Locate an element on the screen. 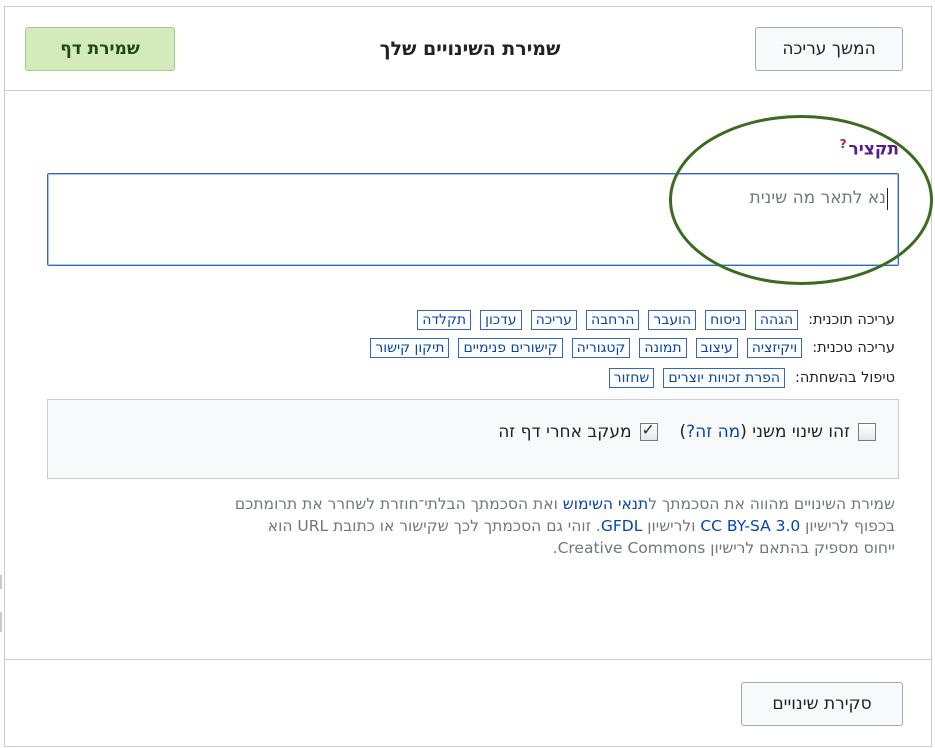  minor-edit-label: זהו שינוי משני (מה זה?) is located at coordinates (765, 432).